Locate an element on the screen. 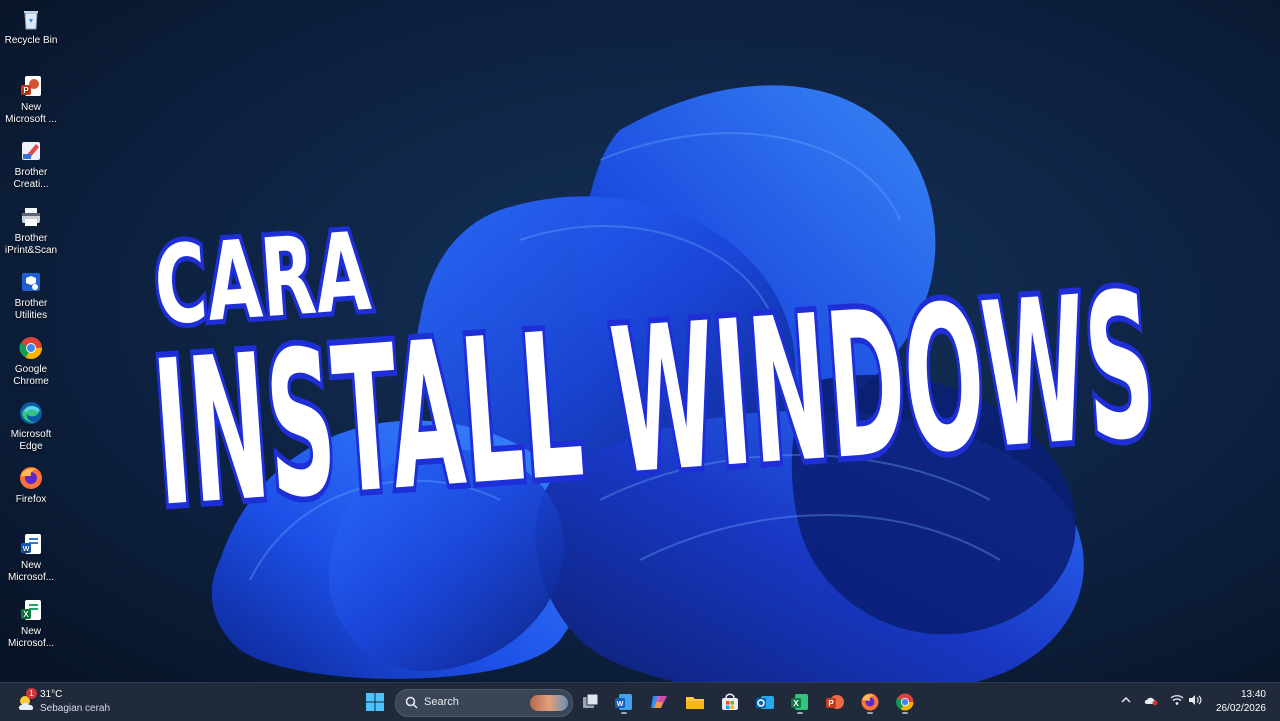 The height and width of the screenshot is (721, 1280). taskbar-excel-button: X is located at coordinates (800, 702).